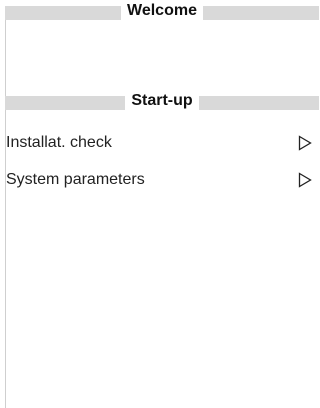 The width and height of the screenshot is (320, 408). What do you see at coordinates (162, 180) in the screenshot?
I see `menu-item-system-parameters: System parameters` at bounding box center [162, 180].